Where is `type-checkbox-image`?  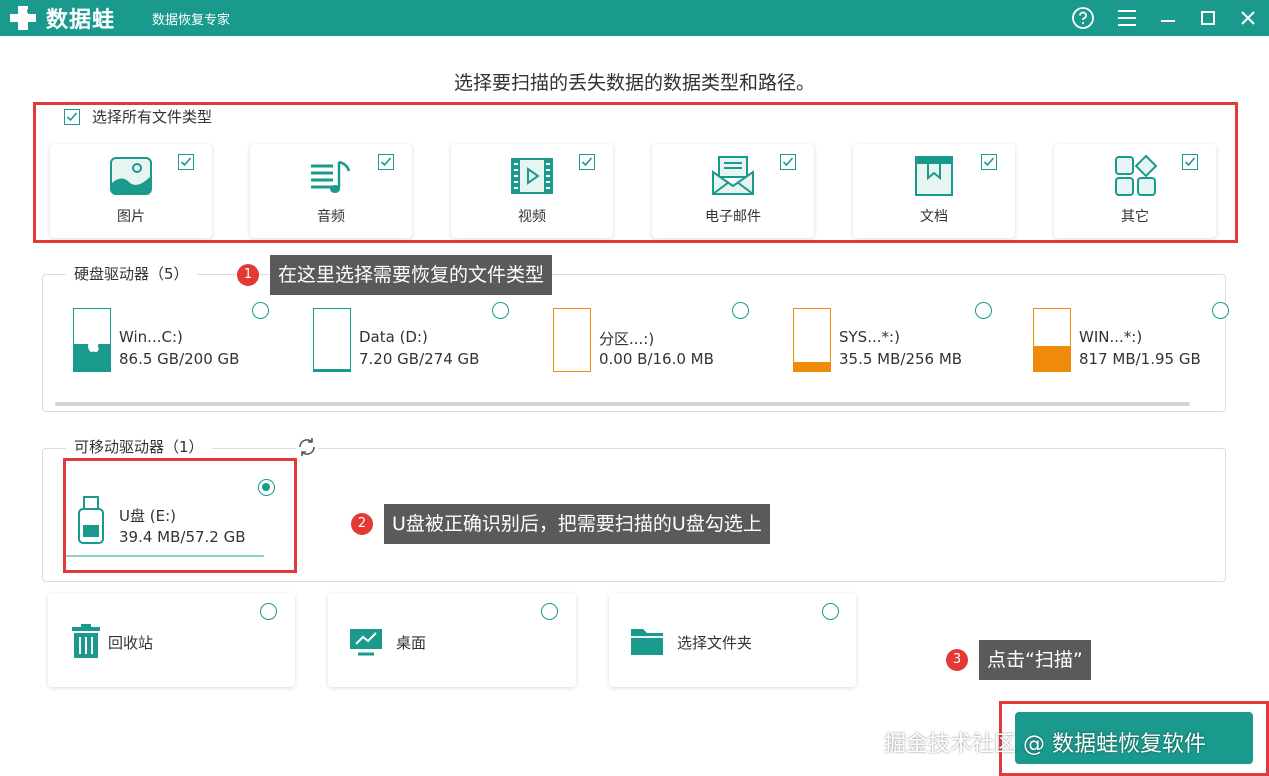
type-checkbox-image is located at coordinates (186, 162).